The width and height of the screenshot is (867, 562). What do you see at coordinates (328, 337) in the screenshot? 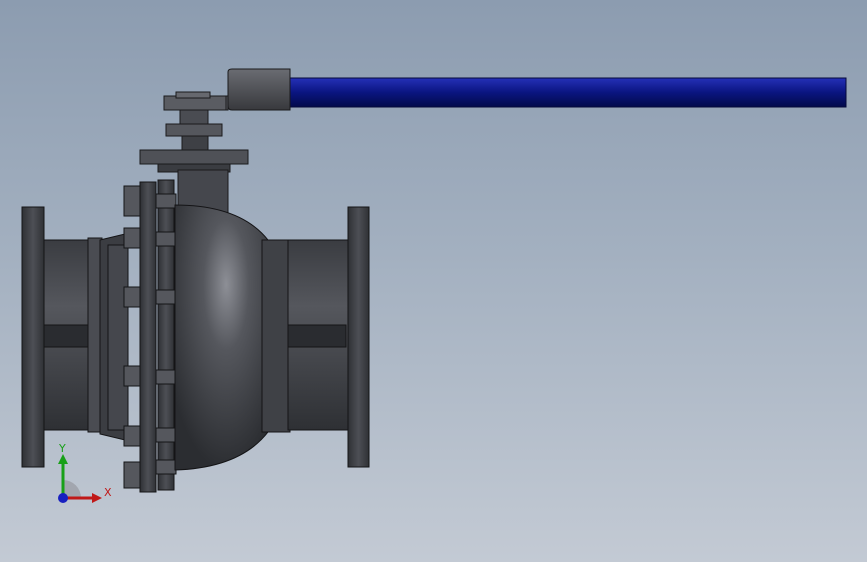
I see `right-end-flange` at bounding box center [328, 337].